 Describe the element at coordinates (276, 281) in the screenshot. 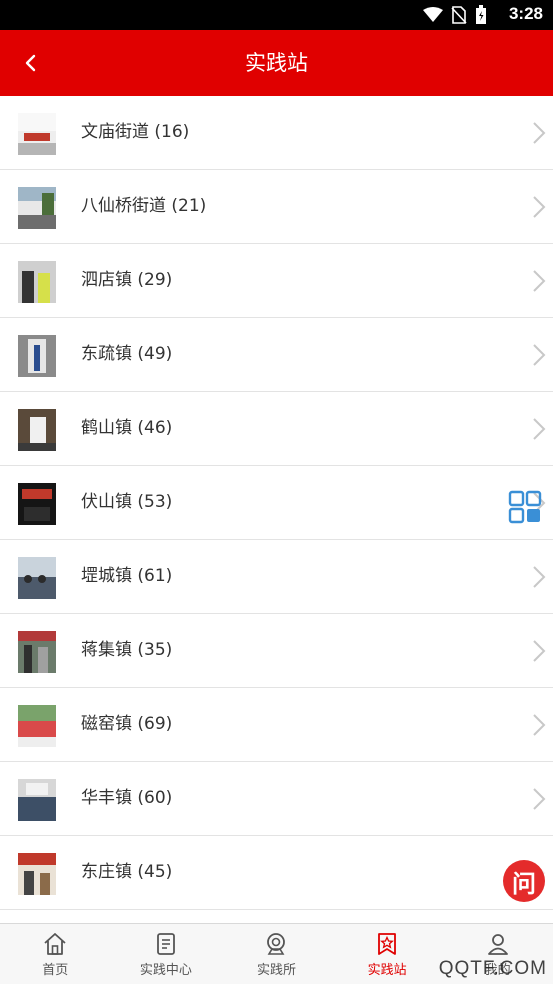

I see `list-item: 泗店镇 (29)` at that location.